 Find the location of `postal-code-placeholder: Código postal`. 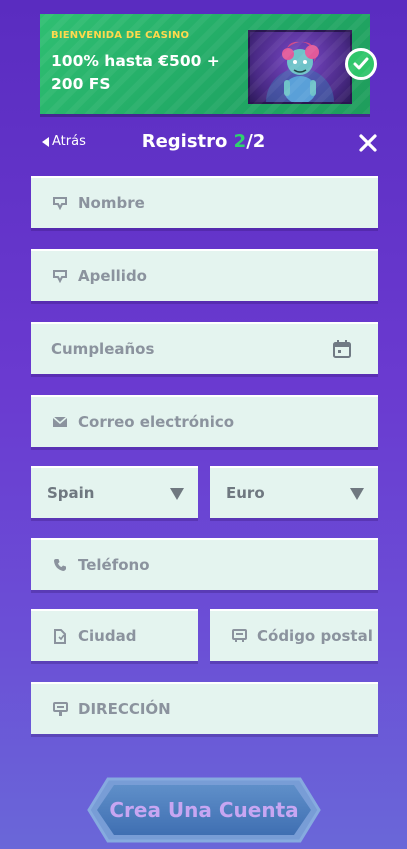

postal-code-placeholder: Código postal is located at coordinates (315, 636).